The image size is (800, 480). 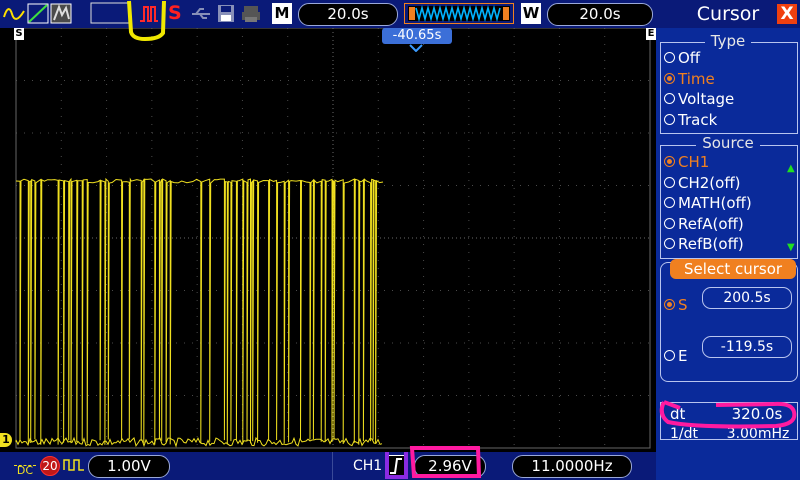 What do you see at coordinates (146, 21) in the screenshot?
I see `annotation-yellow-highlight` at bounding box center [146, 21].